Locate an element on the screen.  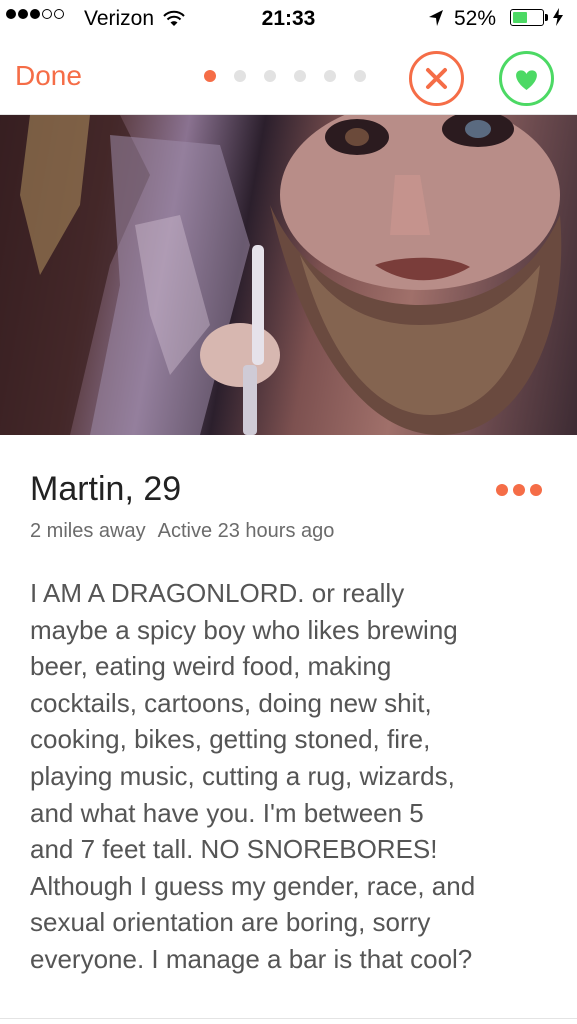
profile-meta: 2 miles away Active 23 hours ago is located at coordinates (182, 531).